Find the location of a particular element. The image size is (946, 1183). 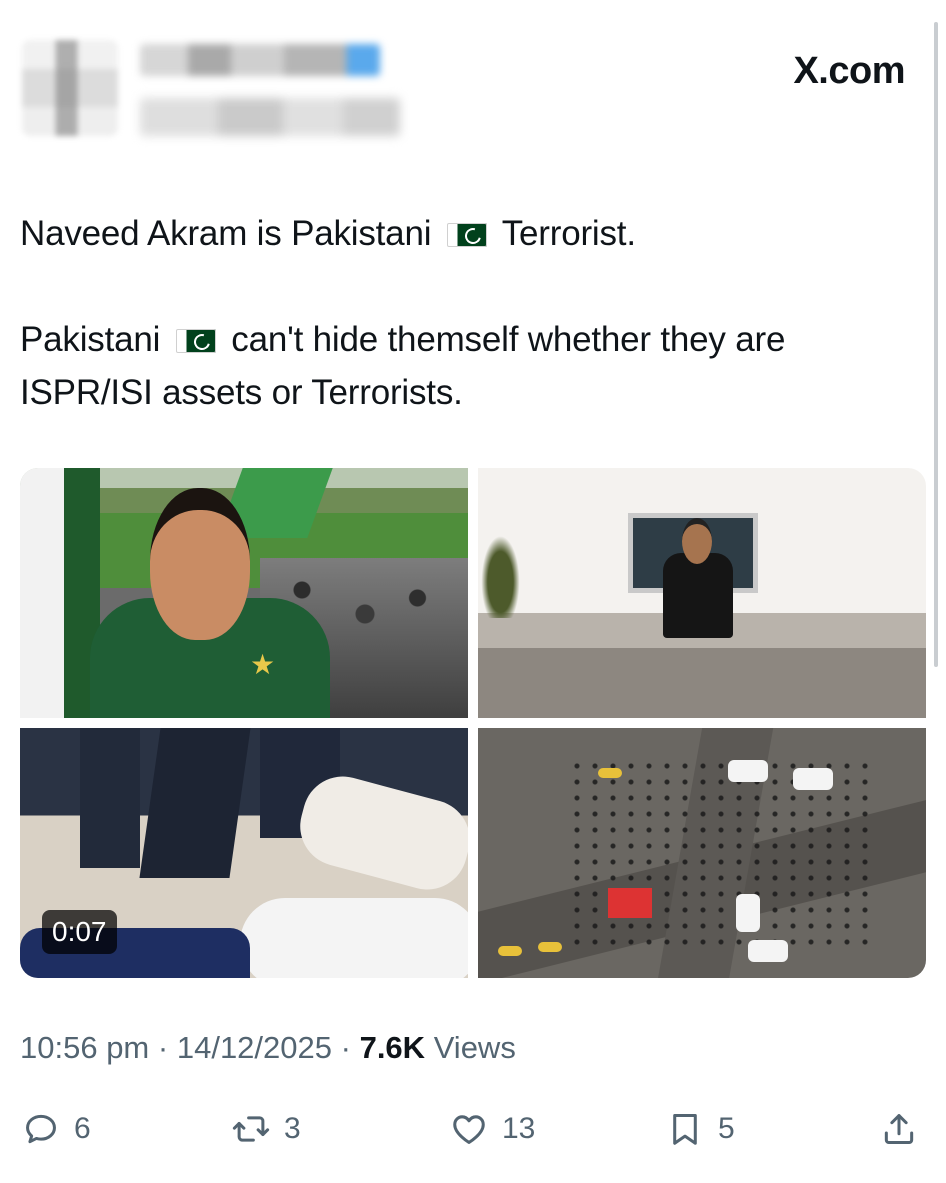

heart-icon is located at coordinates (469, 1129).